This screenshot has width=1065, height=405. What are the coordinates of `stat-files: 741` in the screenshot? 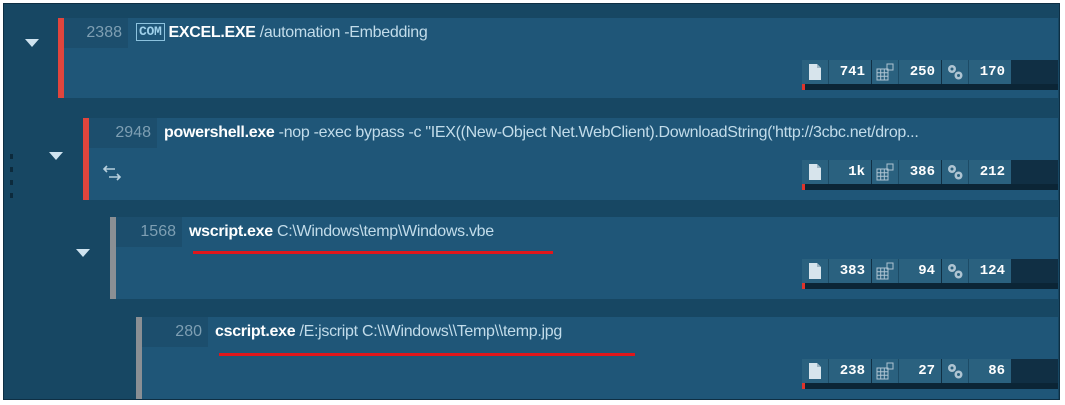 It's located at (836, 72).